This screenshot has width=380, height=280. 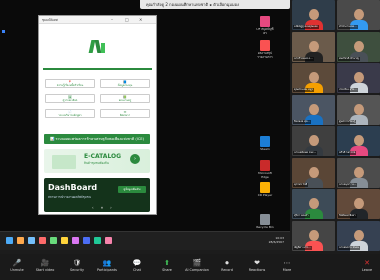 What do you see at coordinates (97, 20) in the screenshot?
I see `app-titlebar: ชุมมณีนิเทศ – □ ✕` at bounding box center [97, 20].